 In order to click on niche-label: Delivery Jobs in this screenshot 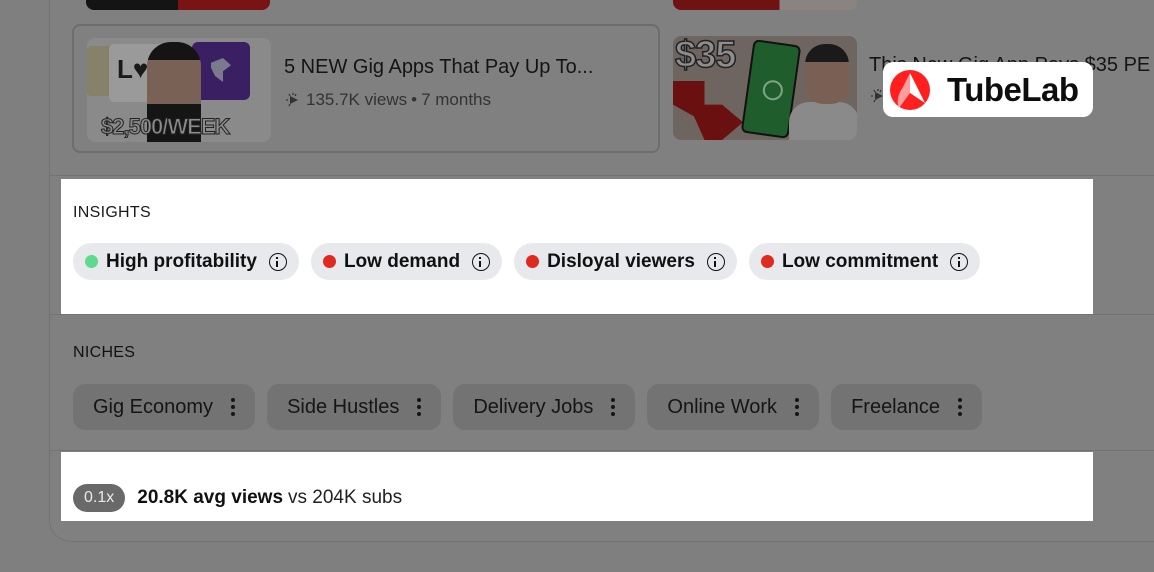, I will do `click(533, 406)`.